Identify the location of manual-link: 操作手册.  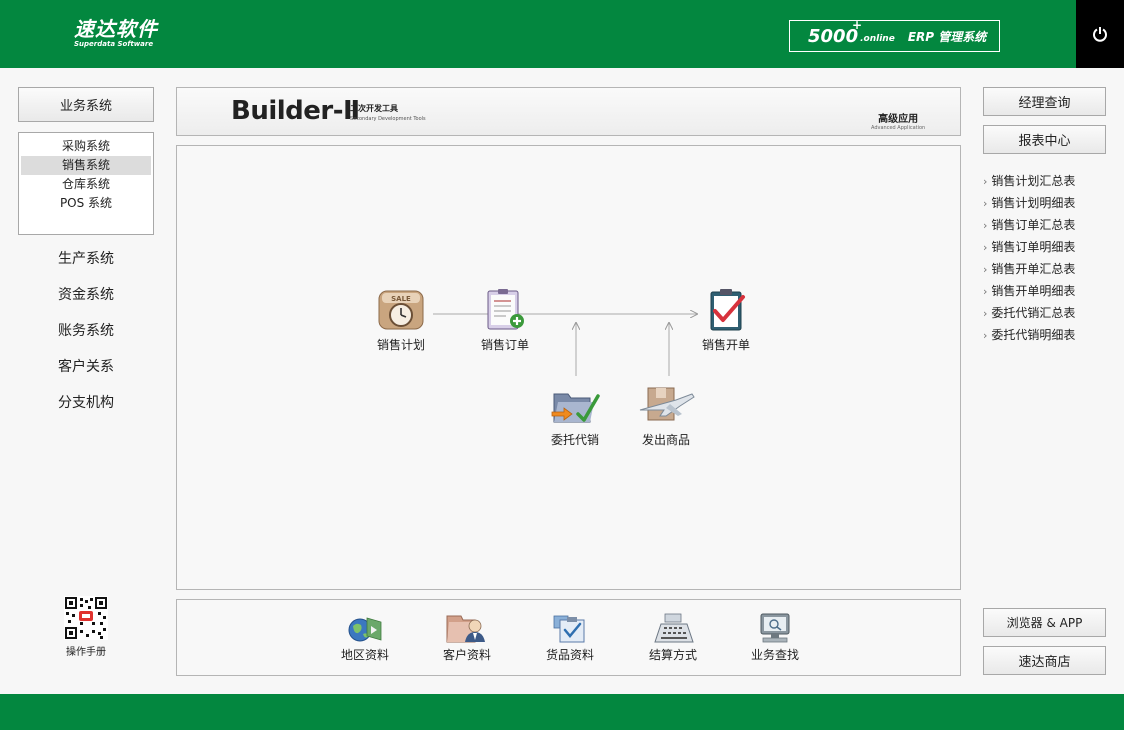
(86, 627).